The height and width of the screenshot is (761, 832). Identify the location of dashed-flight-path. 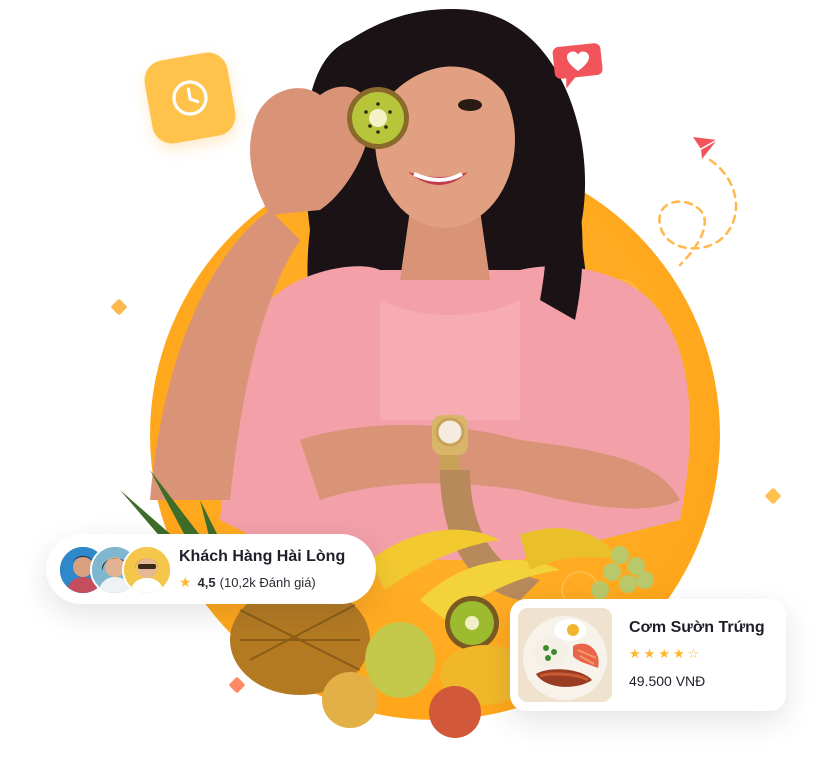
(698, 212).